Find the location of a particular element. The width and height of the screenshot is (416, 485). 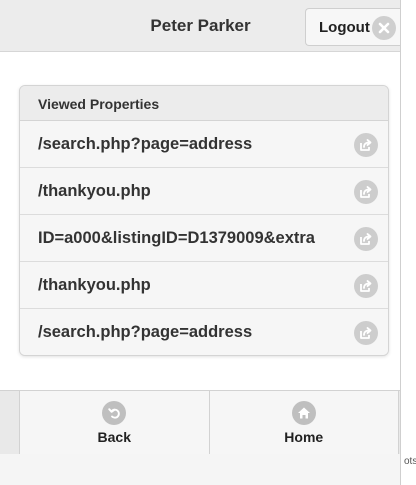

home-button: Home is located at coordinates (304, 423).